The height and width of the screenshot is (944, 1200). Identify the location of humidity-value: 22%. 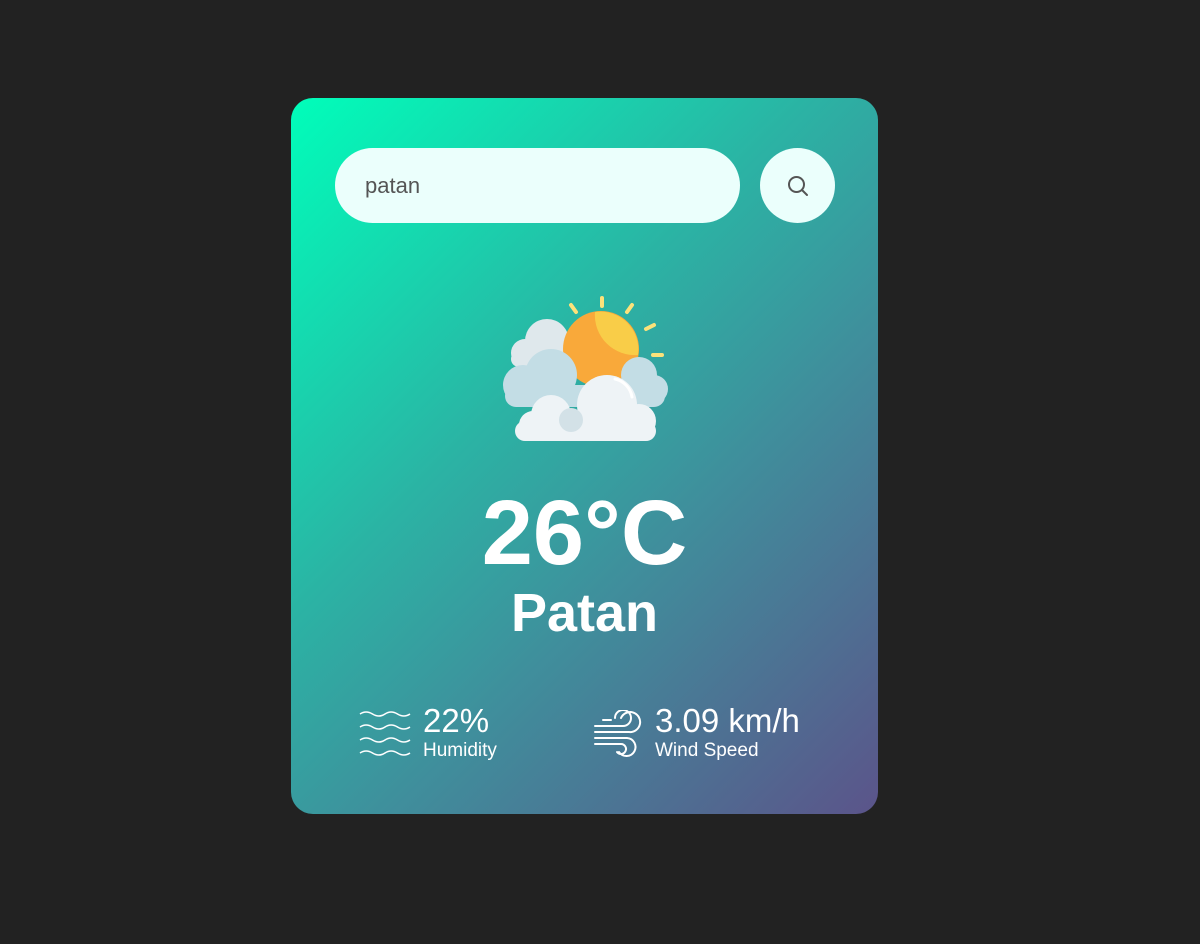
(456, 720).